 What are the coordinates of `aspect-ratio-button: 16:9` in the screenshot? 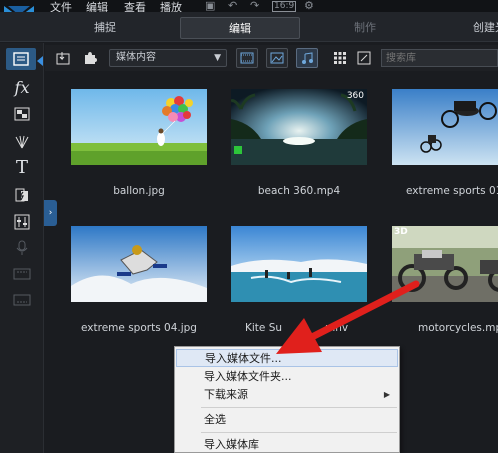 It's located at (284, 6).